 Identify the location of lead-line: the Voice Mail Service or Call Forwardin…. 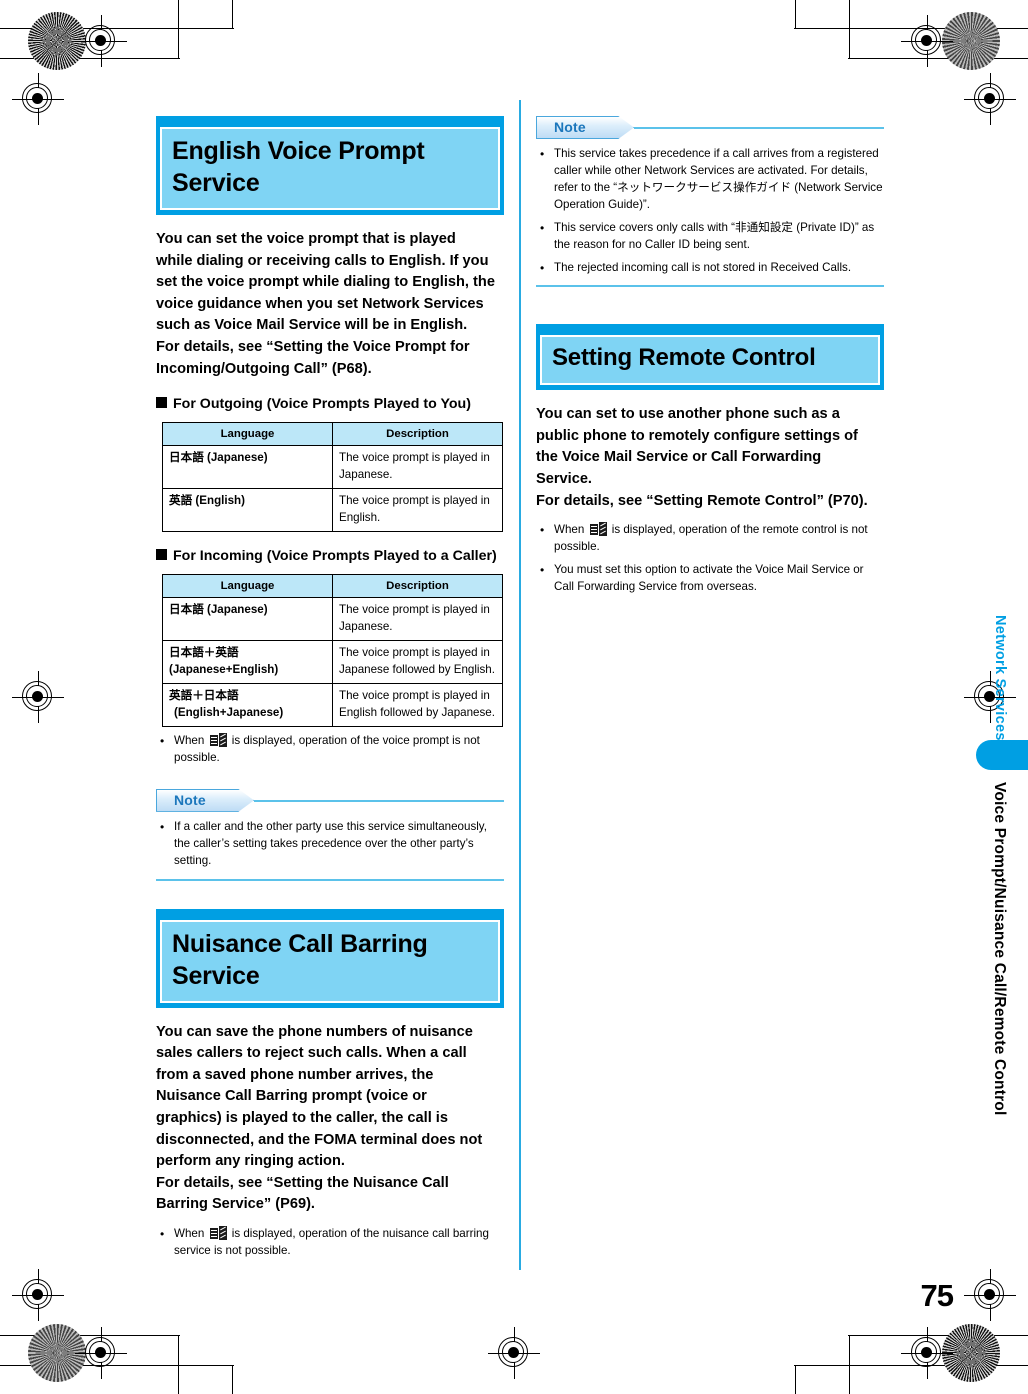
(679, 457).